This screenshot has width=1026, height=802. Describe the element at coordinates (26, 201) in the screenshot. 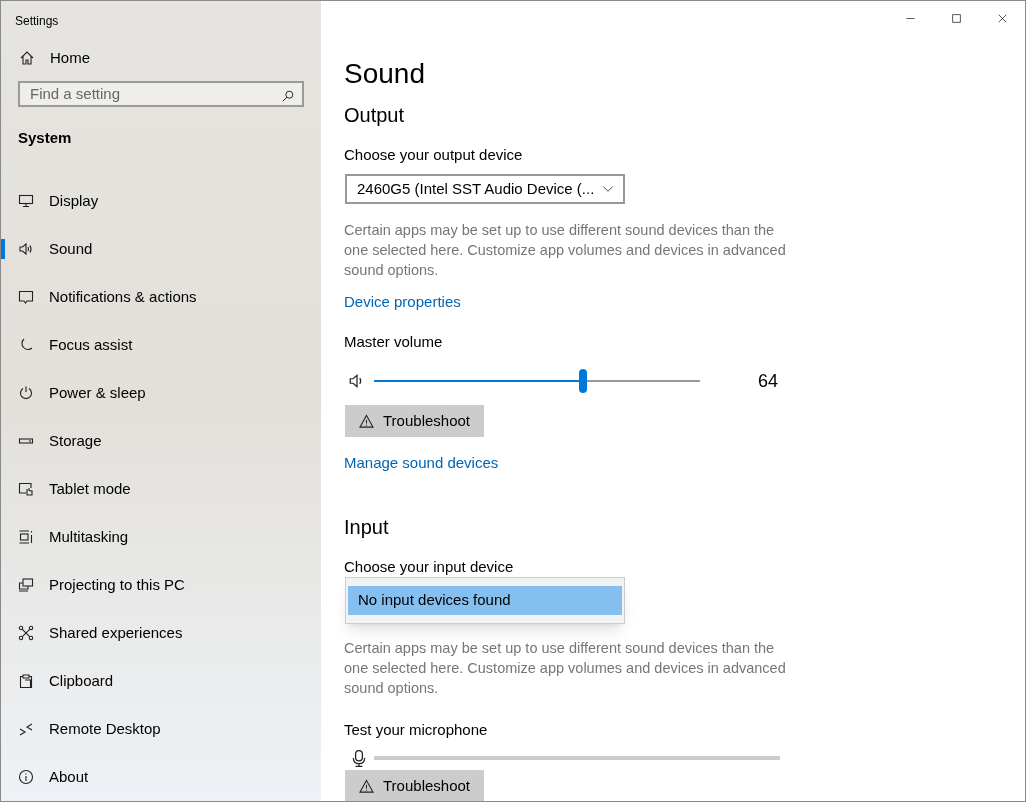

I see `monitor-icon` at that location.